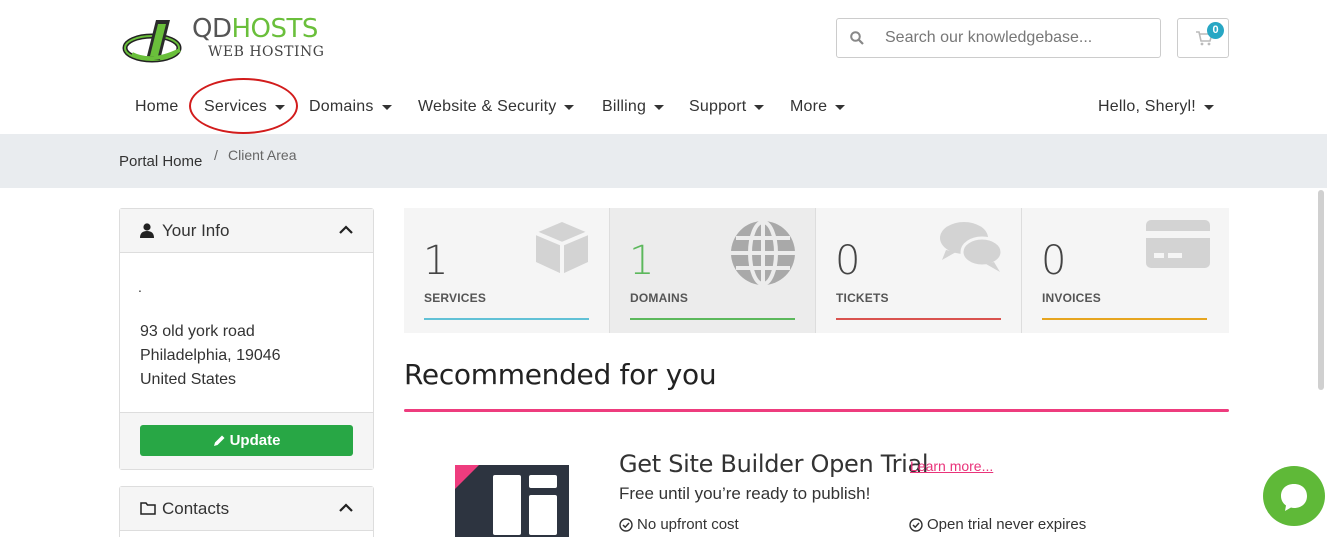 The width and height of the screenshot is (1327, 537). What do you see at coordinates (745, 493) in the screenshot?
I see `promo-subtitle: Free until you’re ready to publish!` at bounding box center [745, 493].